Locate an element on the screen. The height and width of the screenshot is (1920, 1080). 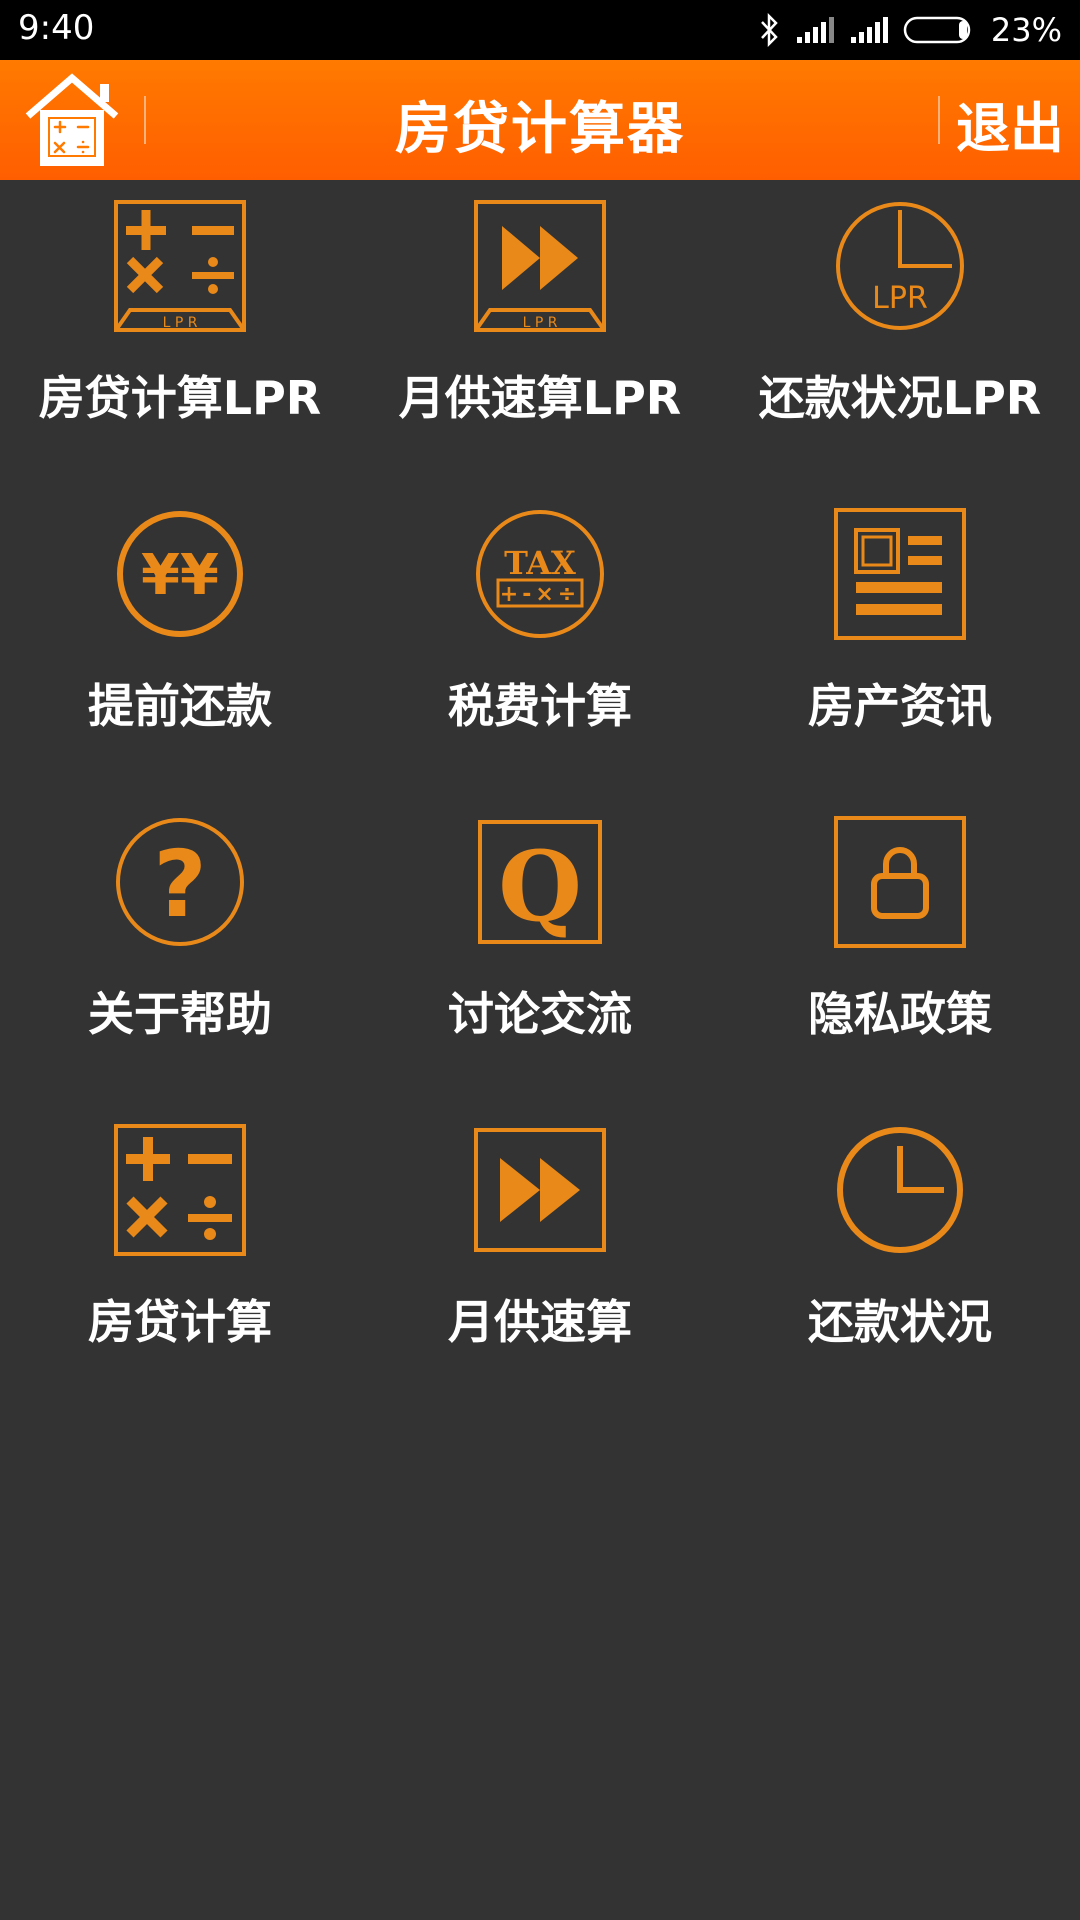
menu-item-monthly-payment-lpr: L P R 月供速算LPR is located at coordinates (540, 334).